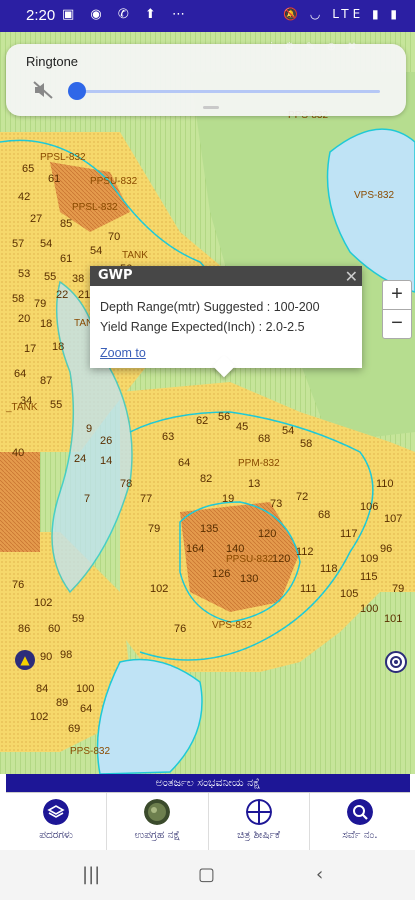  I want to click on zoom-to-link: Zoom to, so click(123, 353).